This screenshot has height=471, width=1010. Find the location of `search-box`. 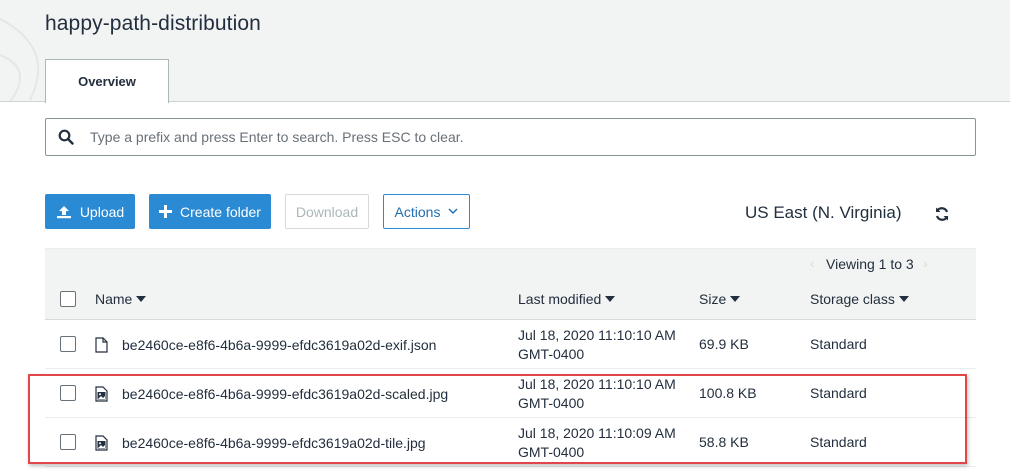

search-box is located at coordinates (510, 137).